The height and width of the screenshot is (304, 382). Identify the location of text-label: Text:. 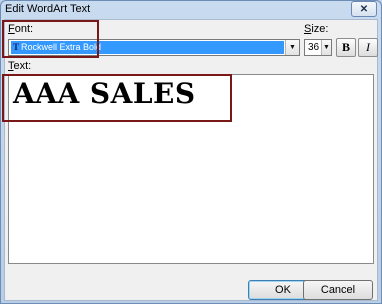
(19, 66).